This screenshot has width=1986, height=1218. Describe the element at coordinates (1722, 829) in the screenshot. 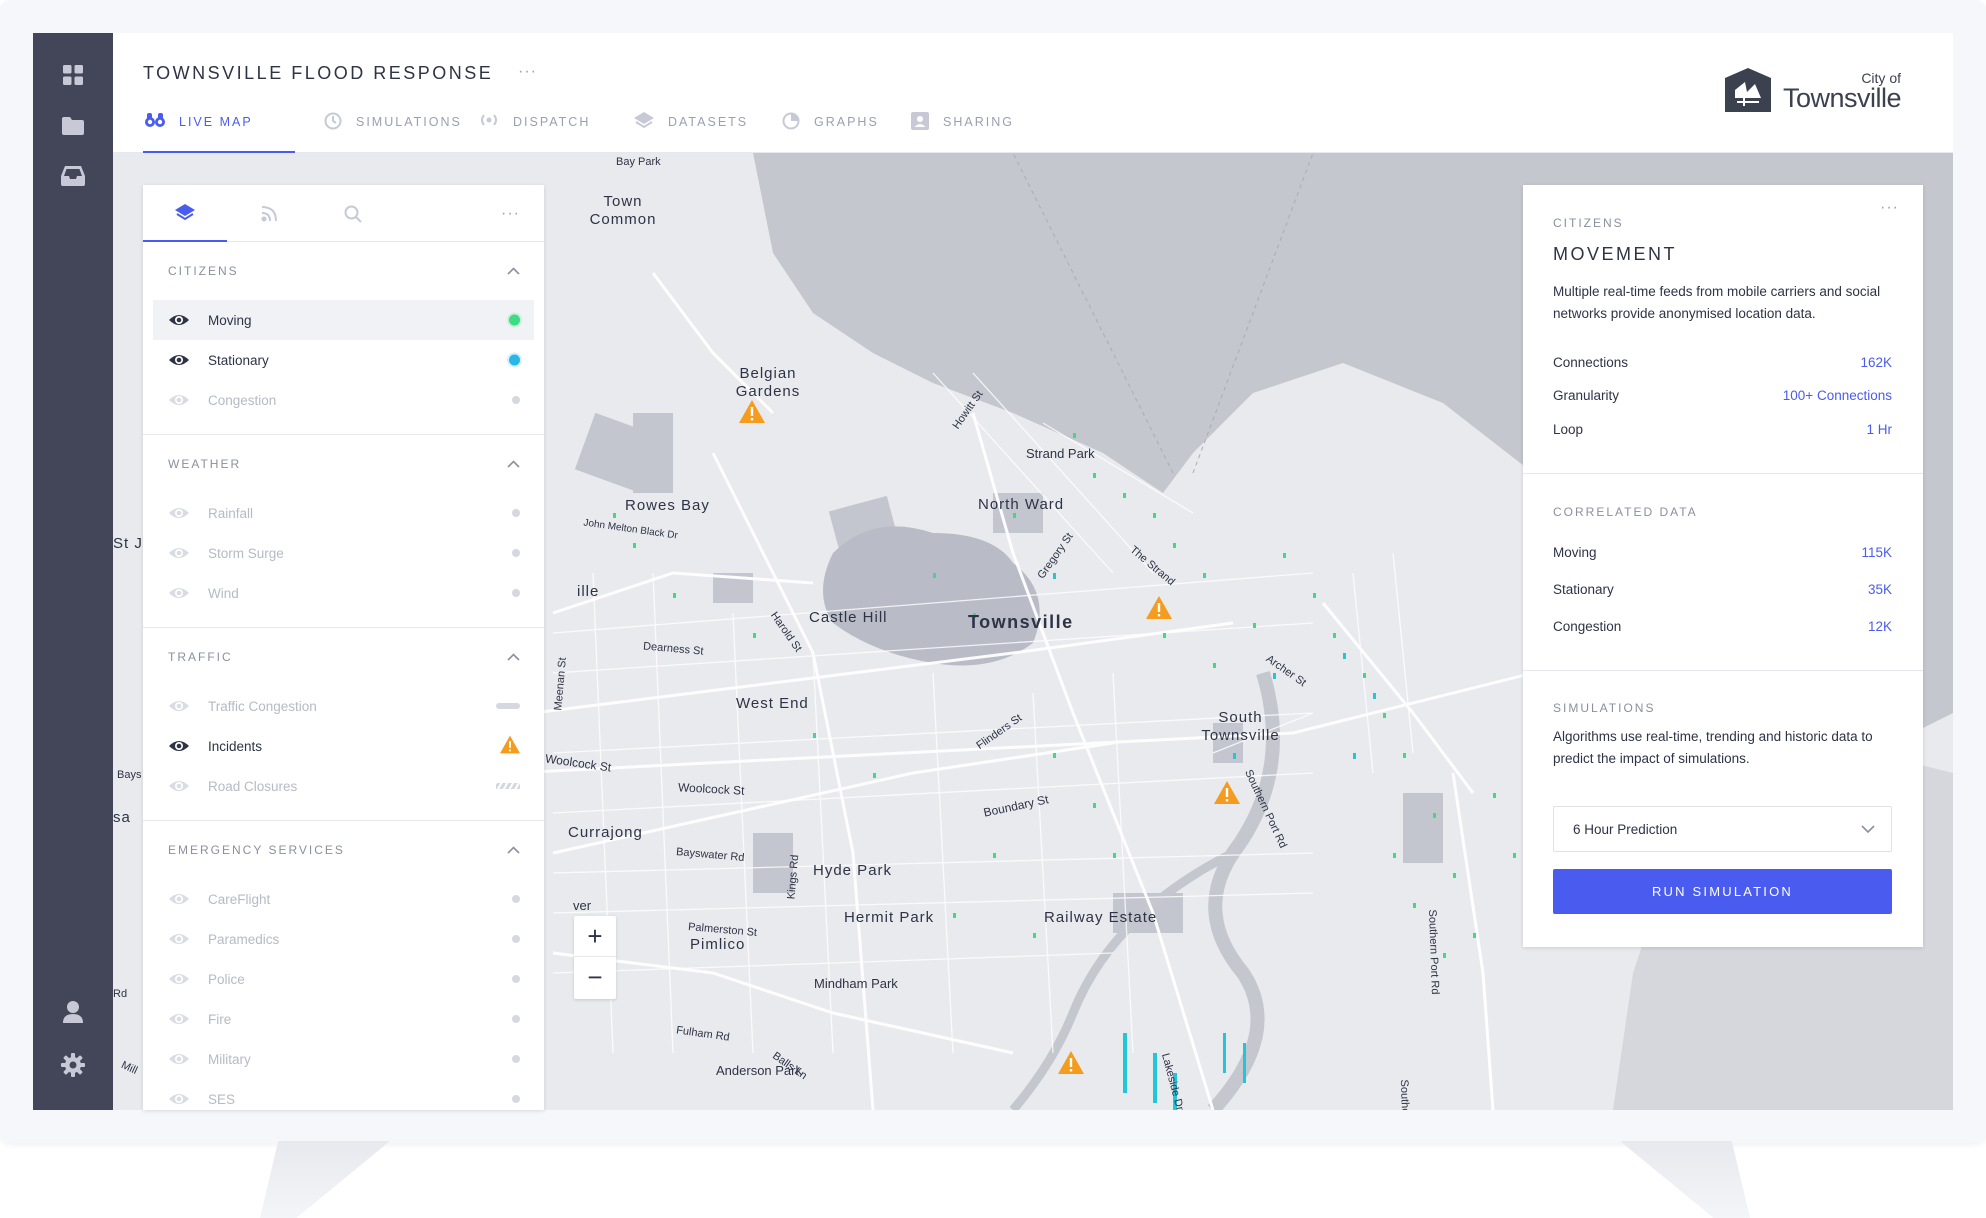

I see `prediction-select: 6 Hour Prediction` at that location.